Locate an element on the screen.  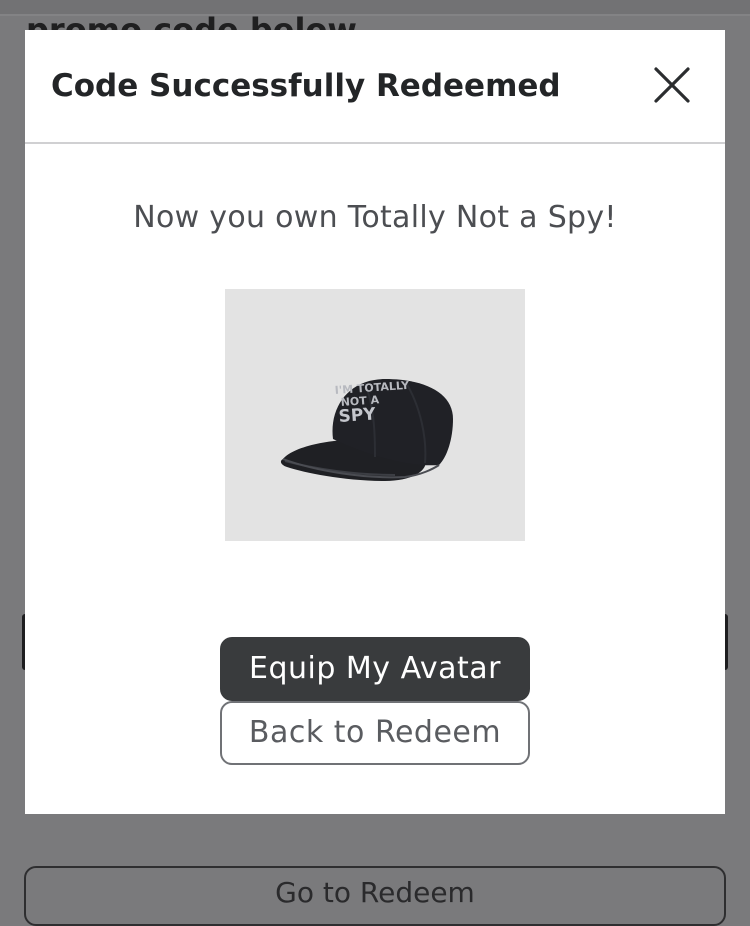
success-message: Now you own Totally Not a Spy! is located at coordinates (375, 217).